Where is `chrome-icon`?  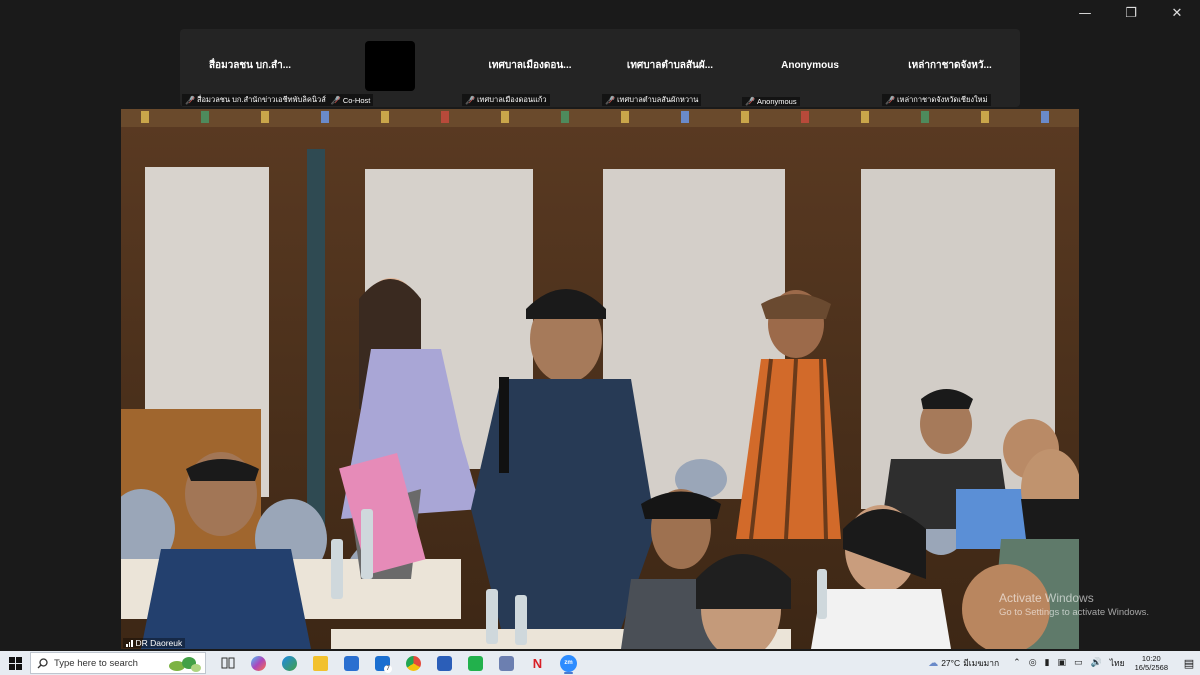
chrome-icon is located at coordinates (413, 663).